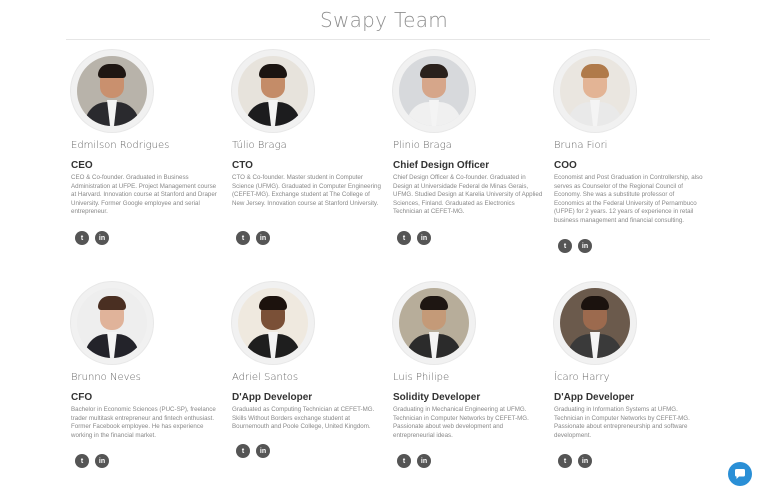 Image resolution: width=768 pixels, height=493 pixels. I want to click on member-name: Plinio Braga, so click(422, 145).